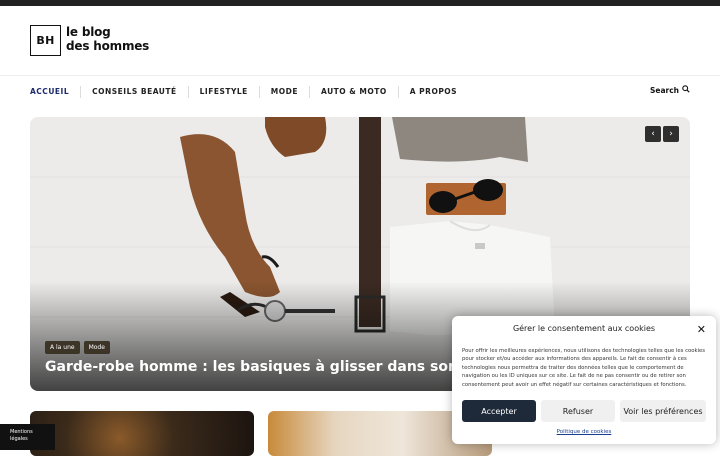  I want to click on mentions-line2: légales, so click(19, 439).